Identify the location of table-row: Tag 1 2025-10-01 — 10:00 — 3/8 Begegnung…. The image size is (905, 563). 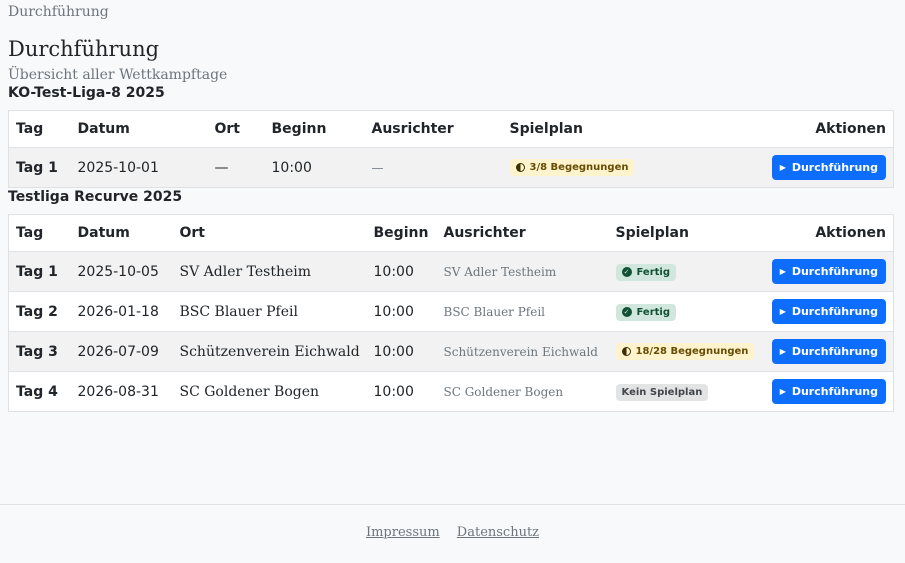
(451, 167).